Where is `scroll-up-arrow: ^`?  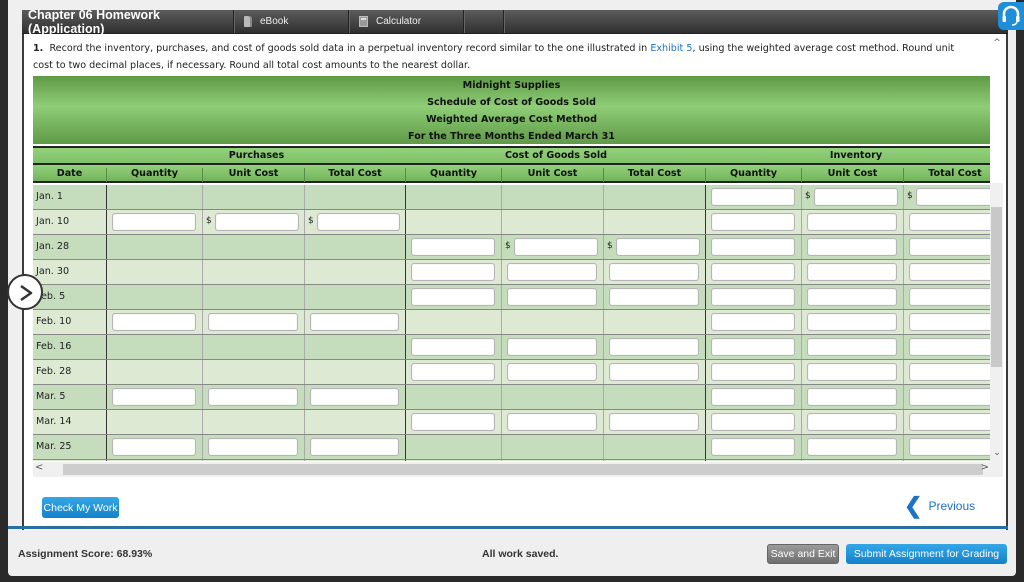 scroll-up-arrow: ^ is located at coordinates (997, 43).